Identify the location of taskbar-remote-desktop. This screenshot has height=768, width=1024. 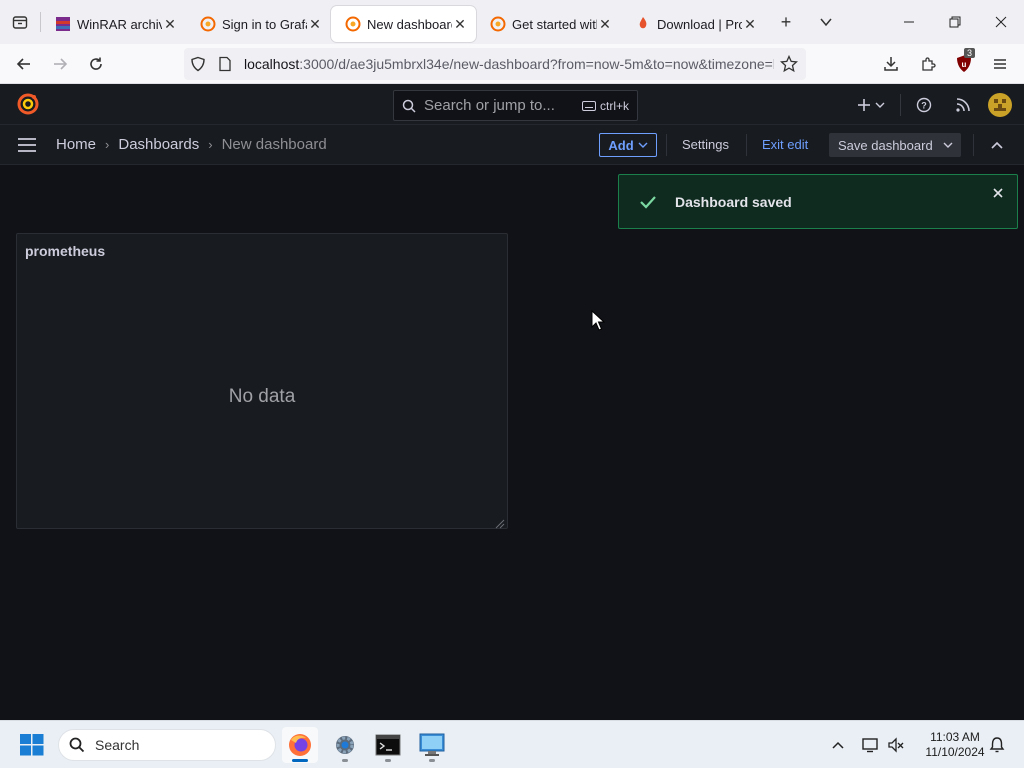
(432, 745).